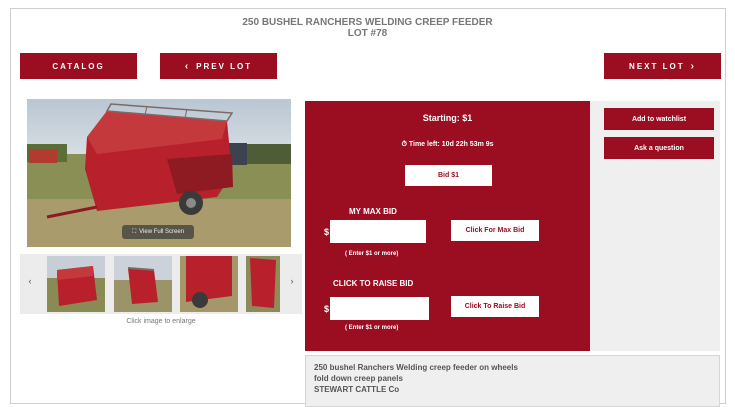 Image resolution: width=735 pixels, height=407 pixels. I want to click on next-lot-label: NEXT LOT, so click(657, 66).